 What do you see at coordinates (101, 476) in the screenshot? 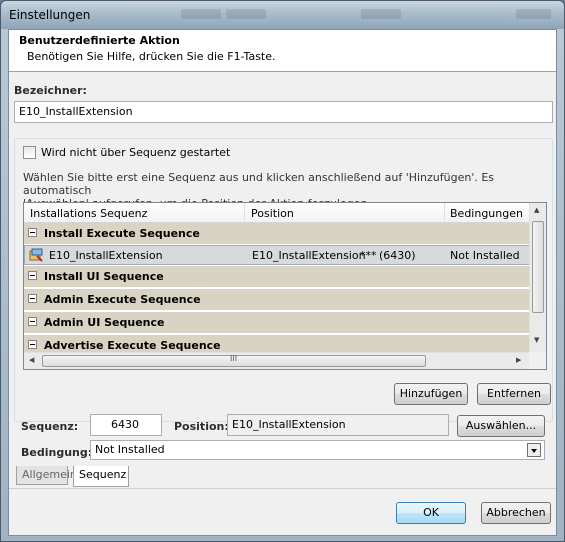
I see `tab-sequenz: Sequenz` at bounding box center [101, 476].